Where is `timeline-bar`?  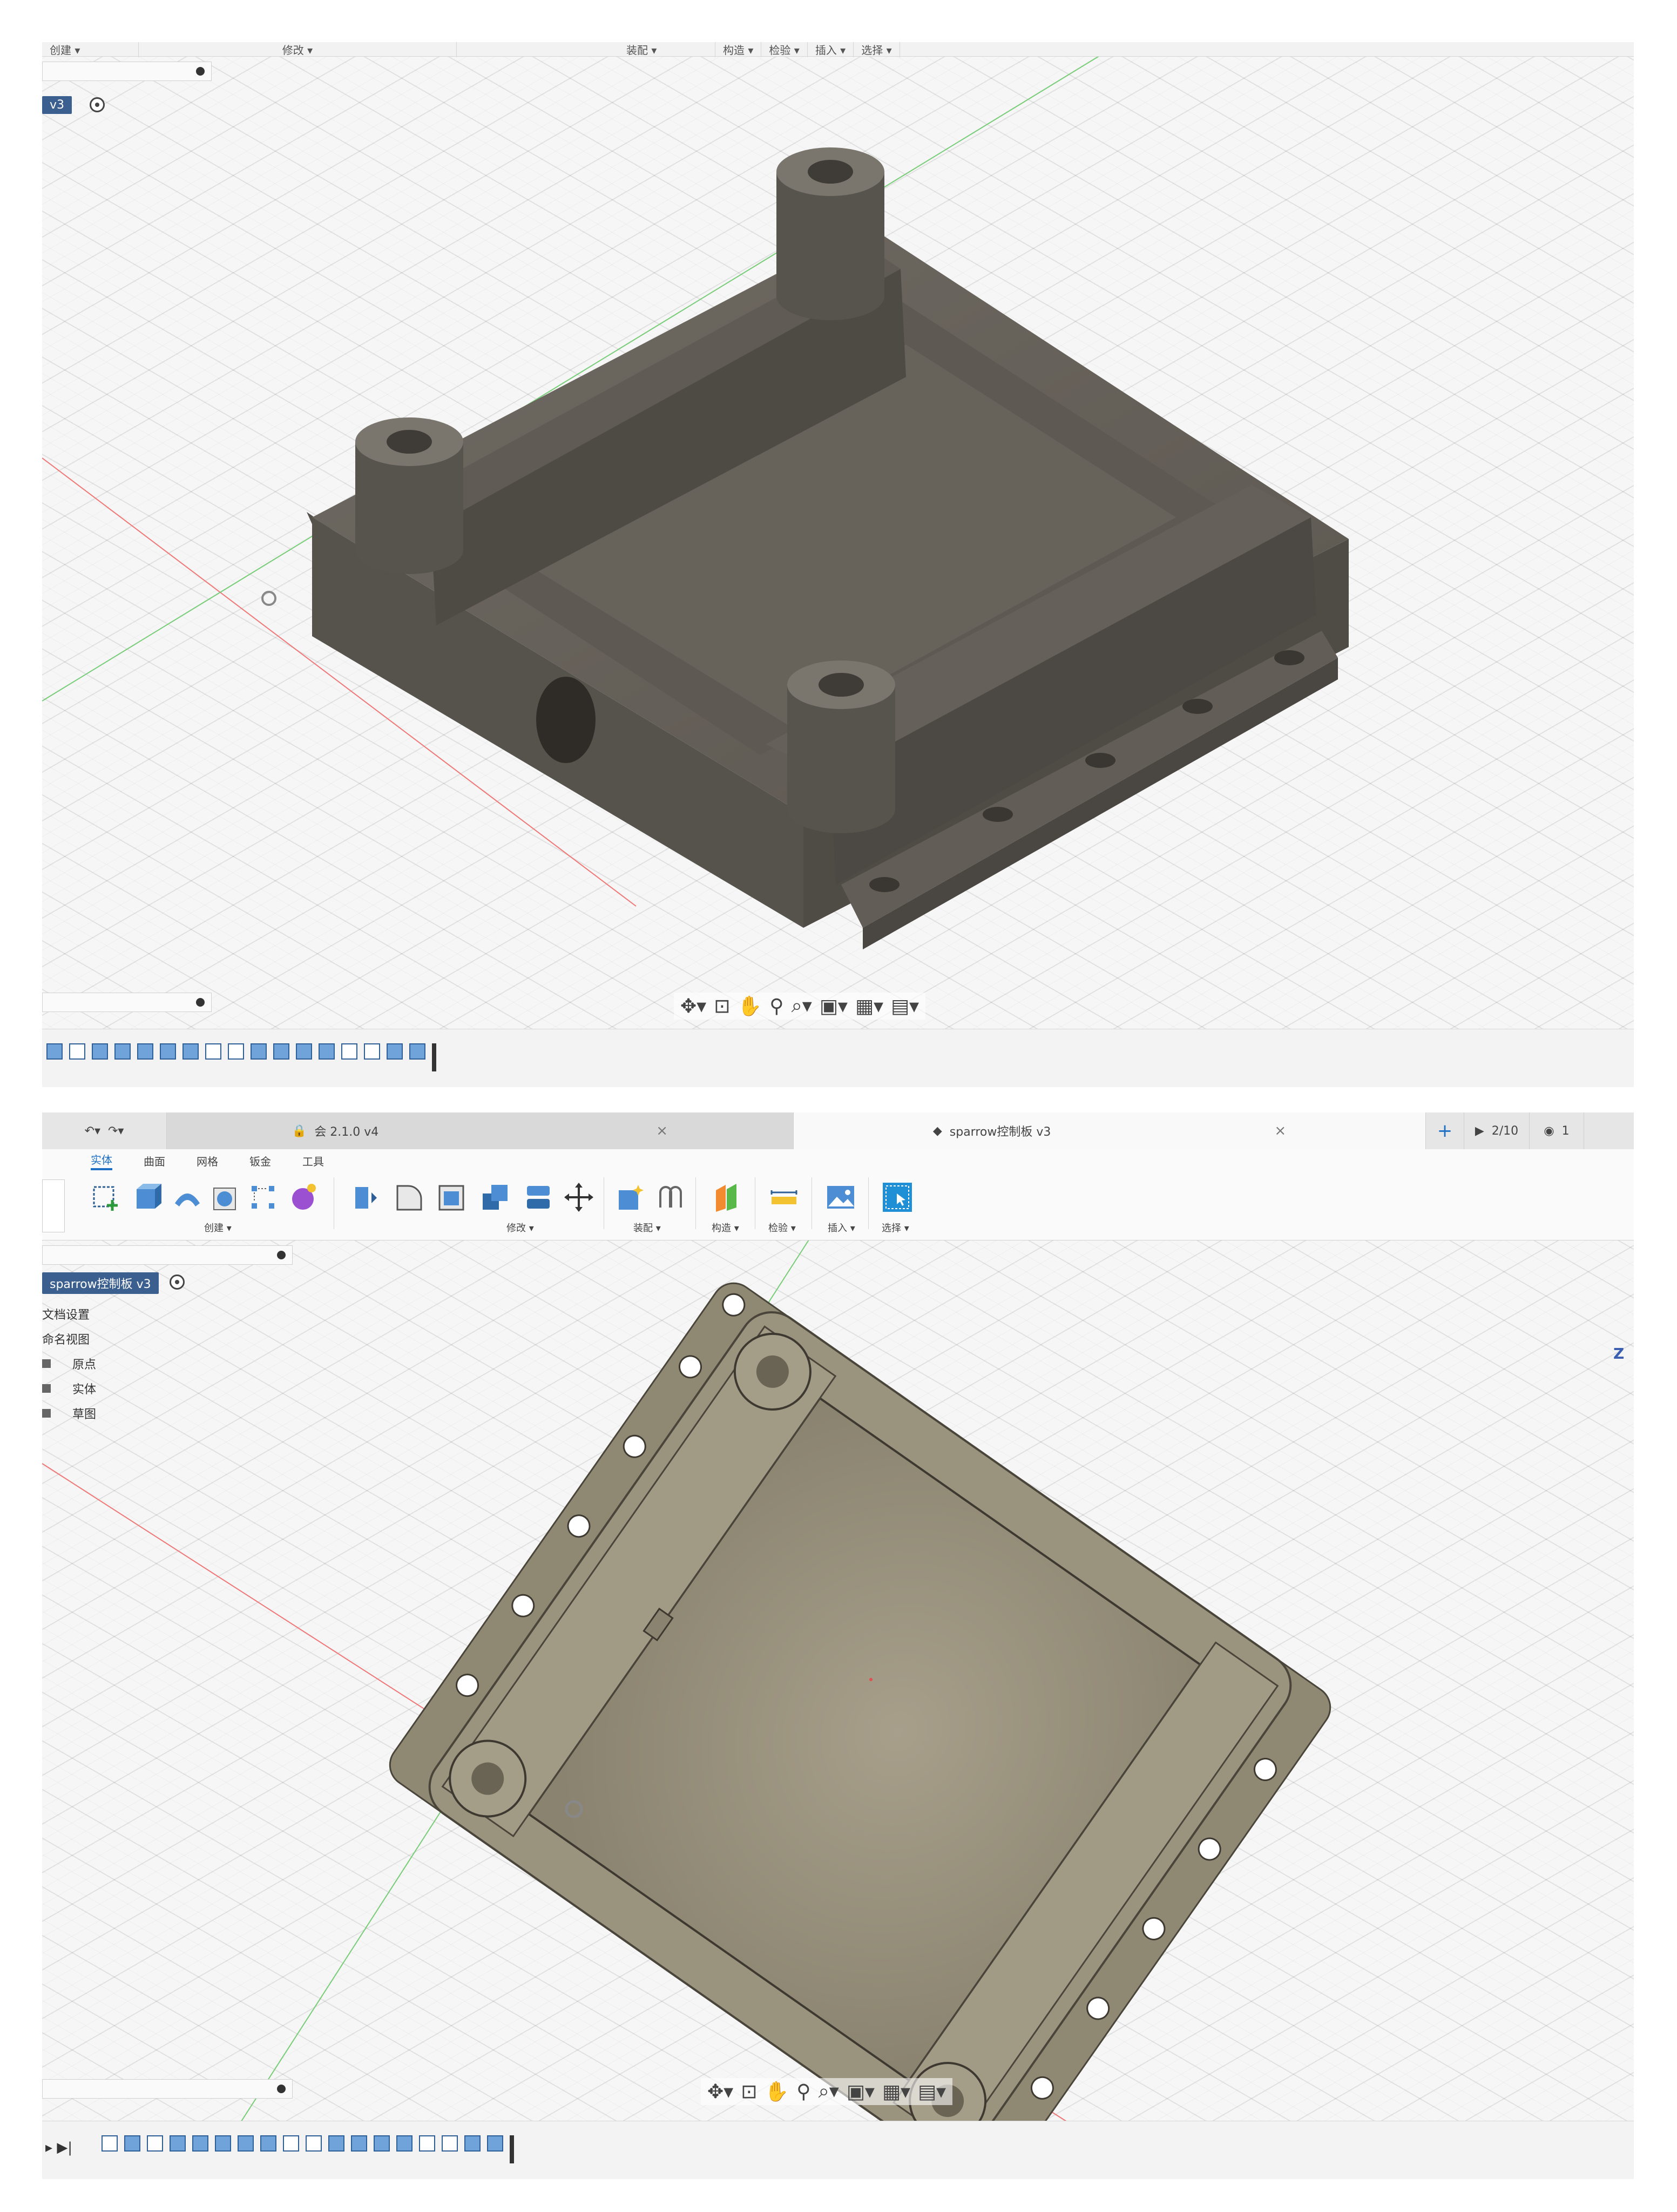
timeline-bar is located at coordinates (838, 1058).